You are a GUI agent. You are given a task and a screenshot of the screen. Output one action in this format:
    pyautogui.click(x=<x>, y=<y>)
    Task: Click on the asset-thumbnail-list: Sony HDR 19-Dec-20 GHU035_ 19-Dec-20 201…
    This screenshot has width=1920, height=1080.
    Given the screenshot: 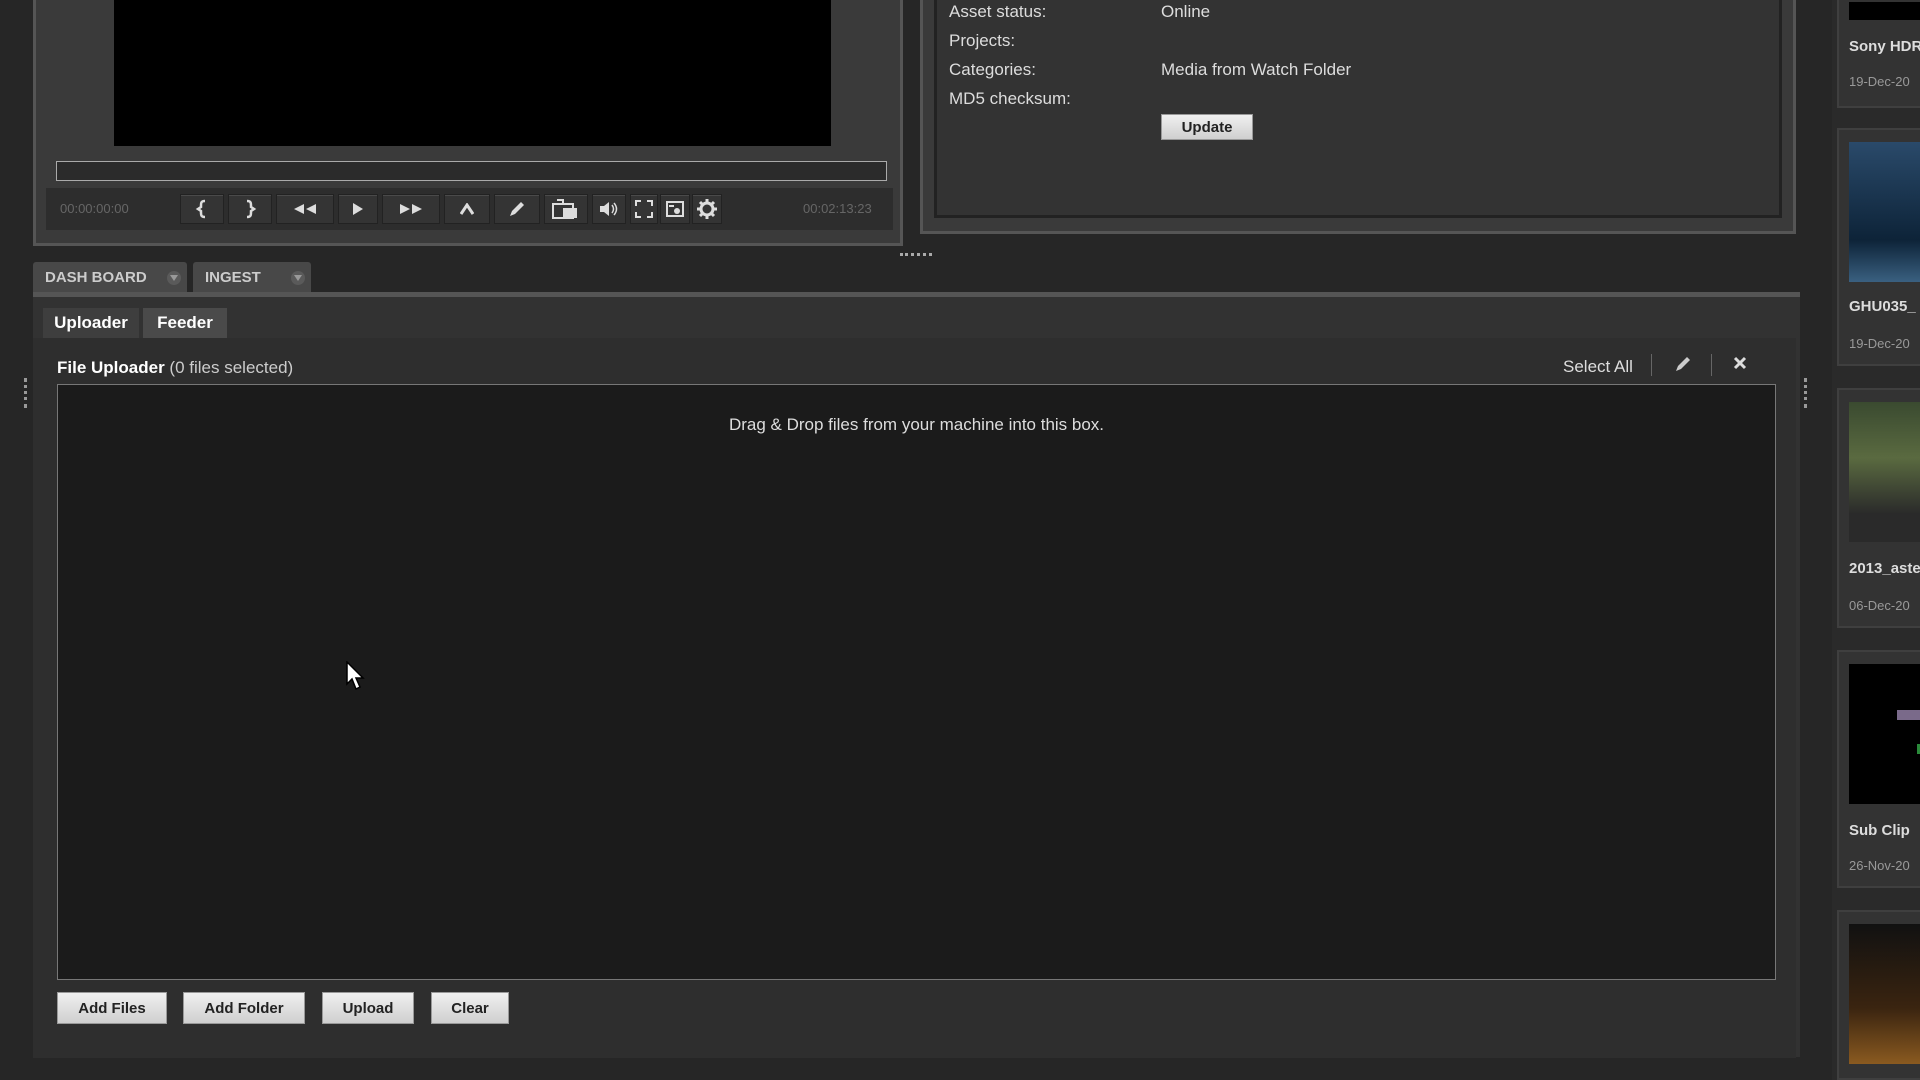 What is the action you would take?
    pyautogui.click(x=1876, y=540)
    